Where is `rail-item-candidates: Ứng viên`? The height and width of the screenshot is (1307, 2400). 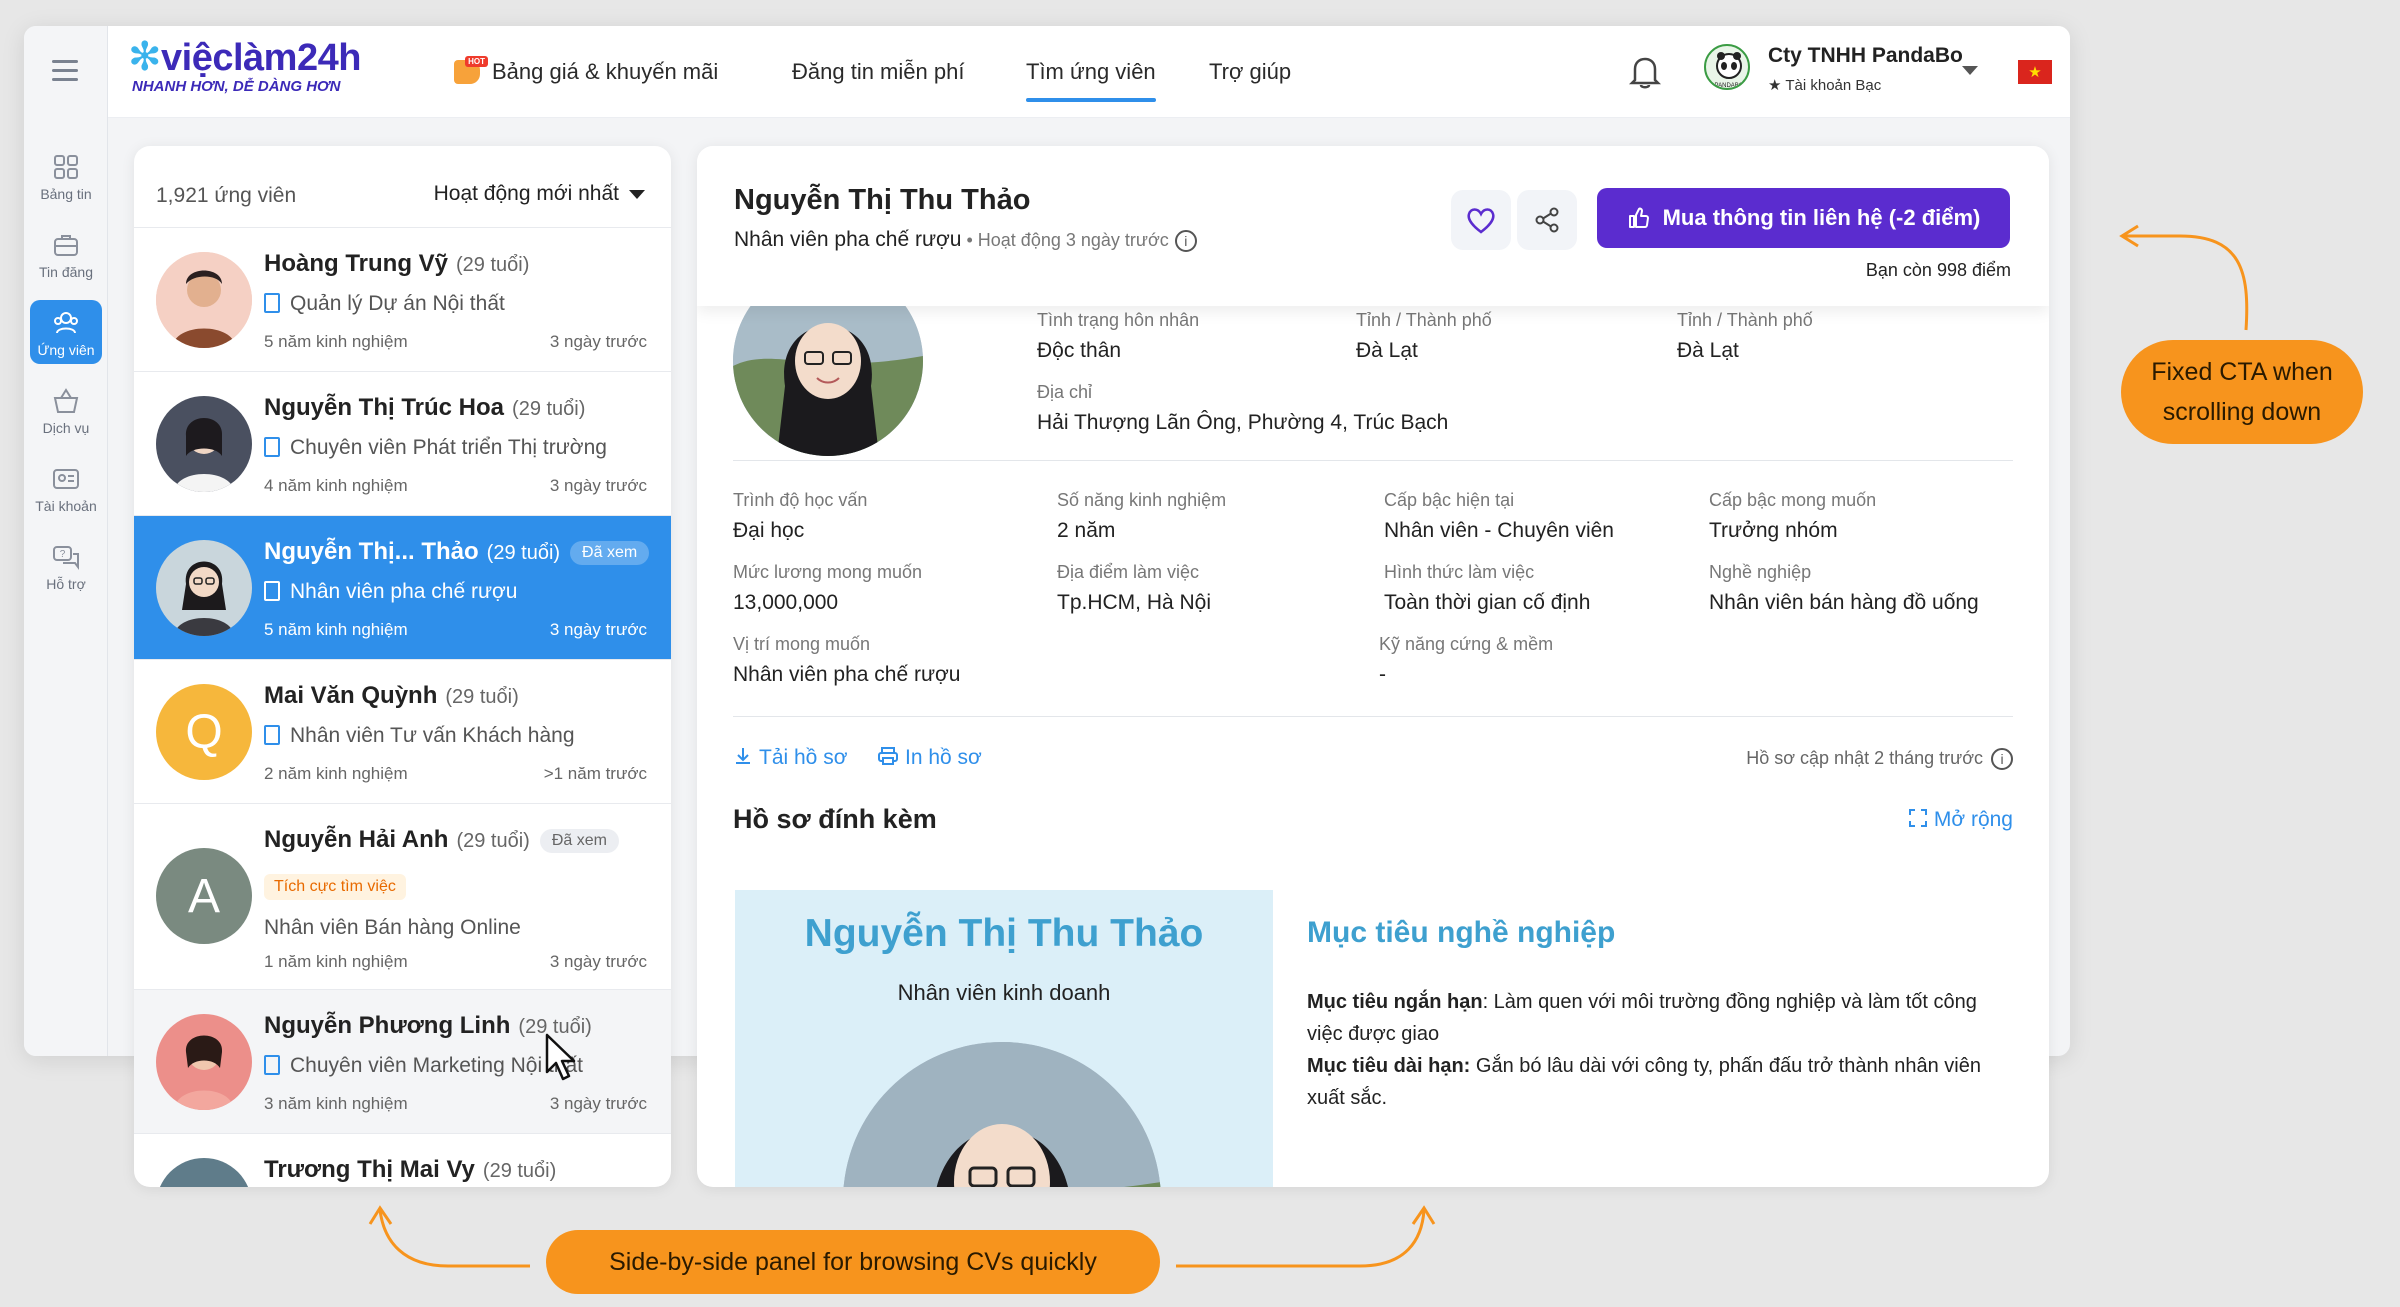
rail-item-candidates: Ứng viên is located at coordinates (66, 332).